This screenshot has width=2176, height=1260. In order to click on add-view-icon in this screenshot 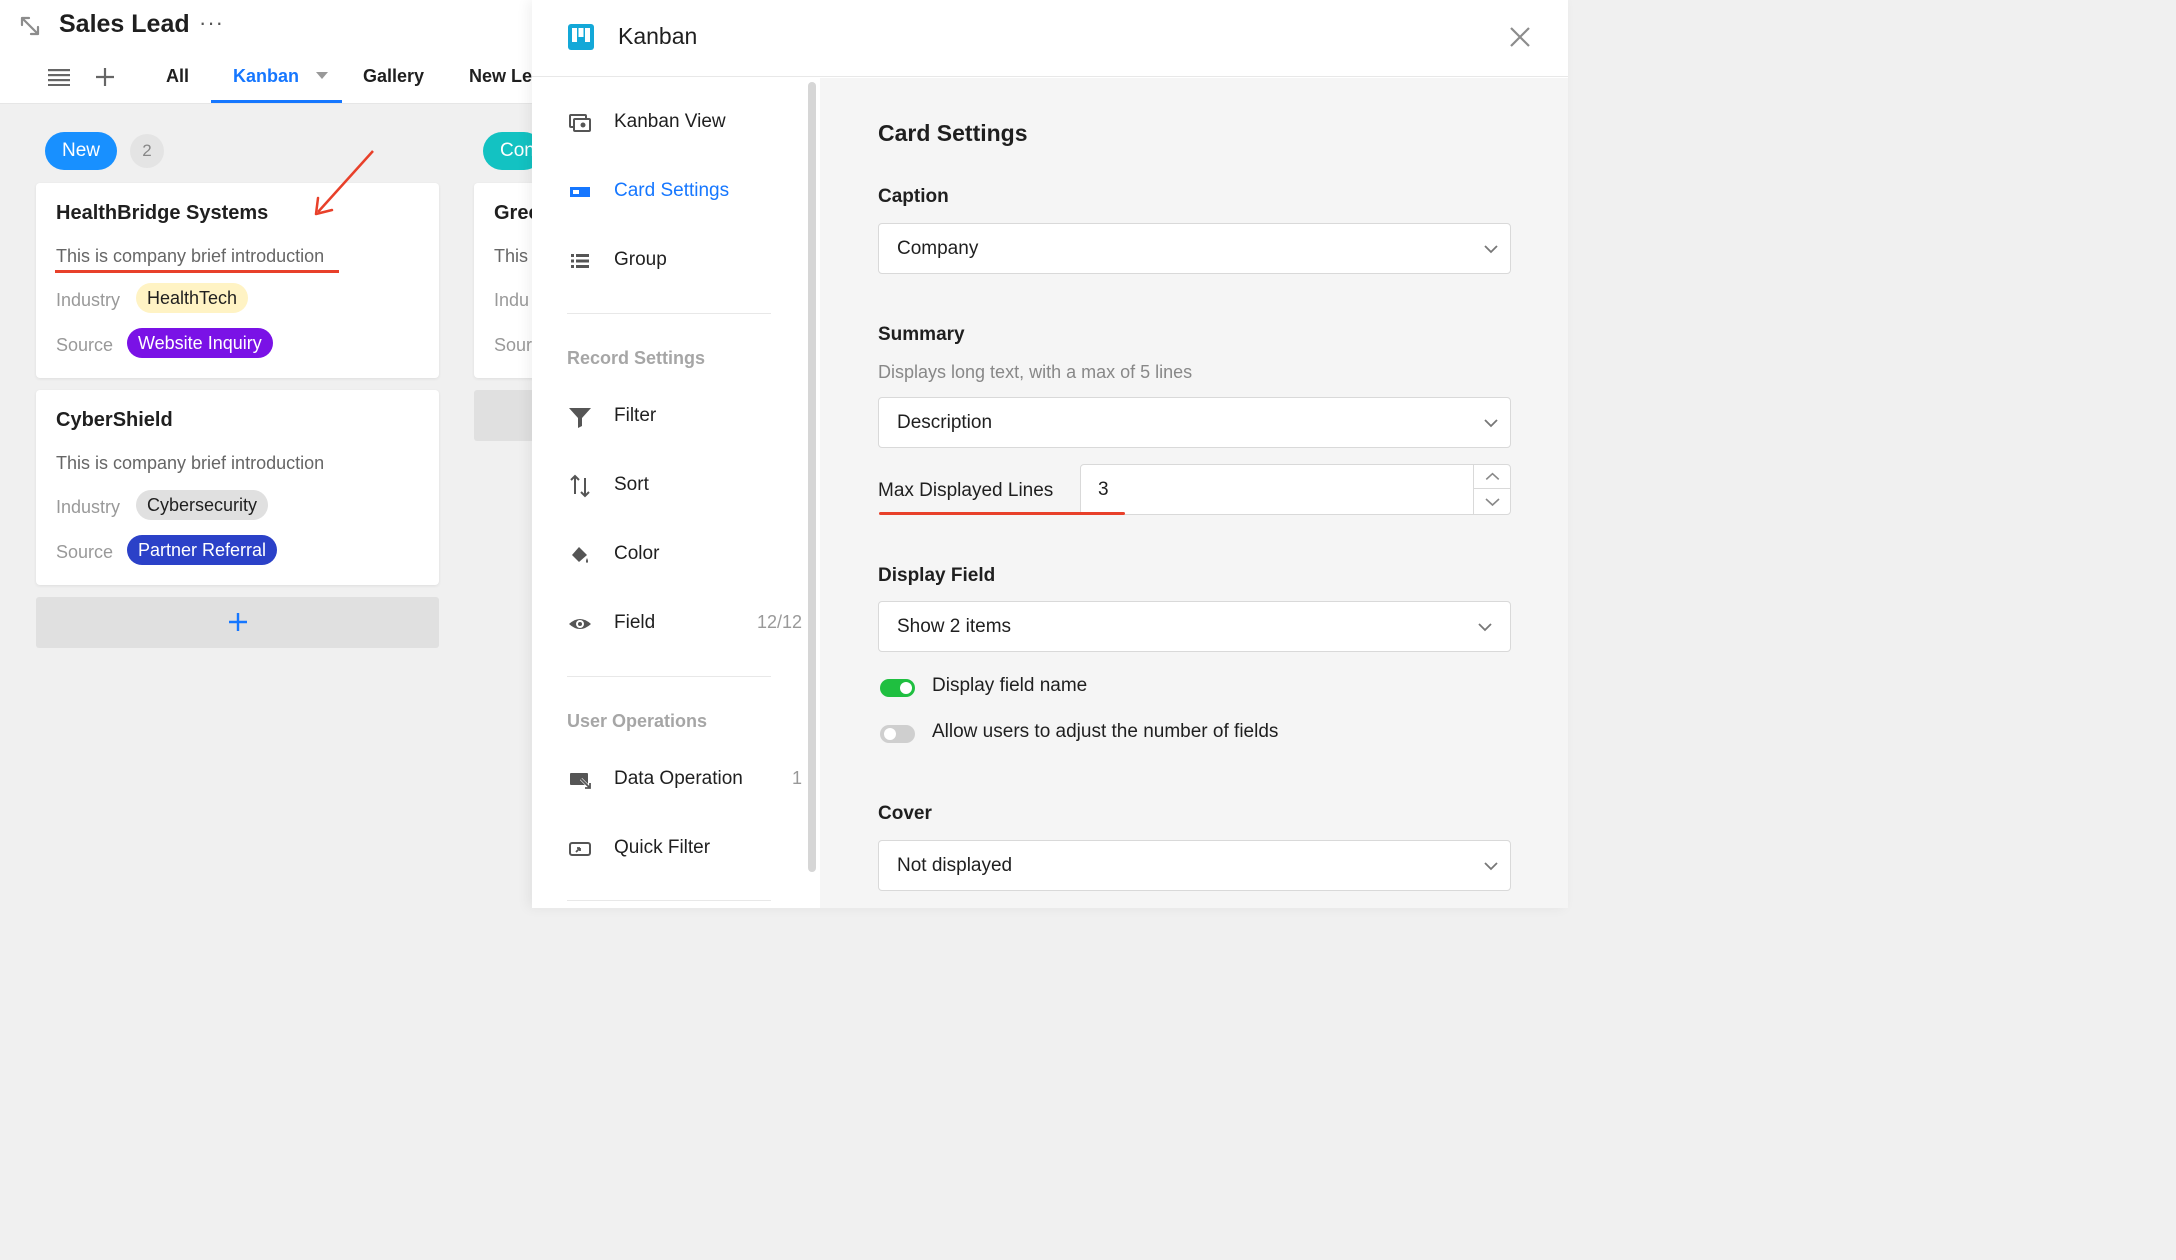, I will do `click(105, 77)`.